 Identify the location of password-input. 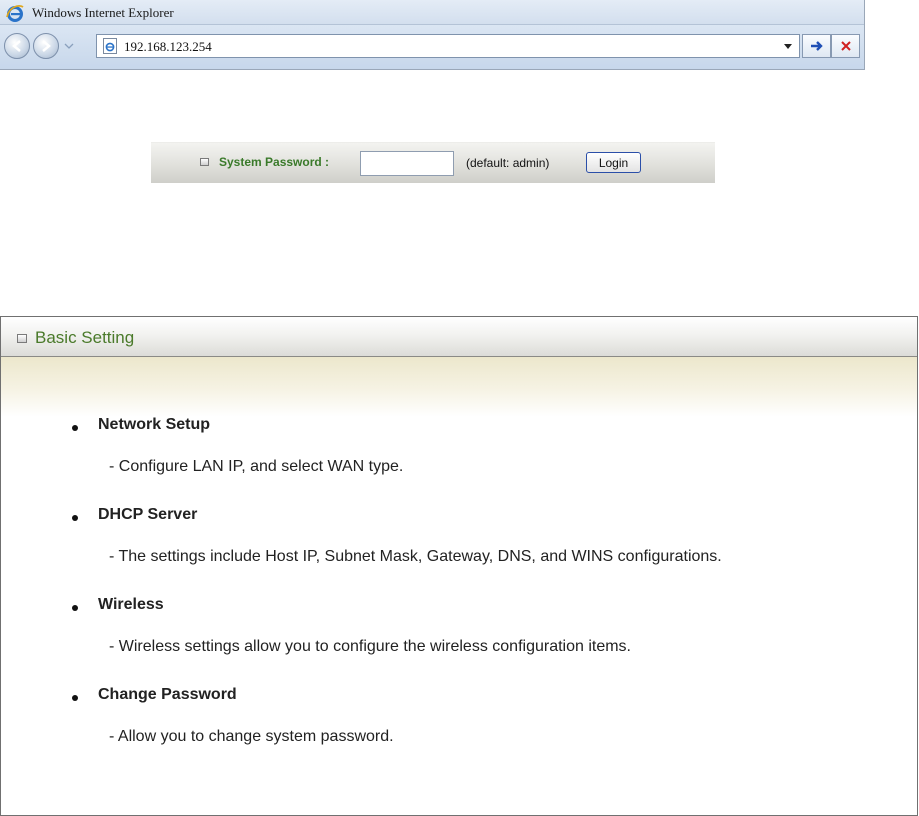
(407, 163).